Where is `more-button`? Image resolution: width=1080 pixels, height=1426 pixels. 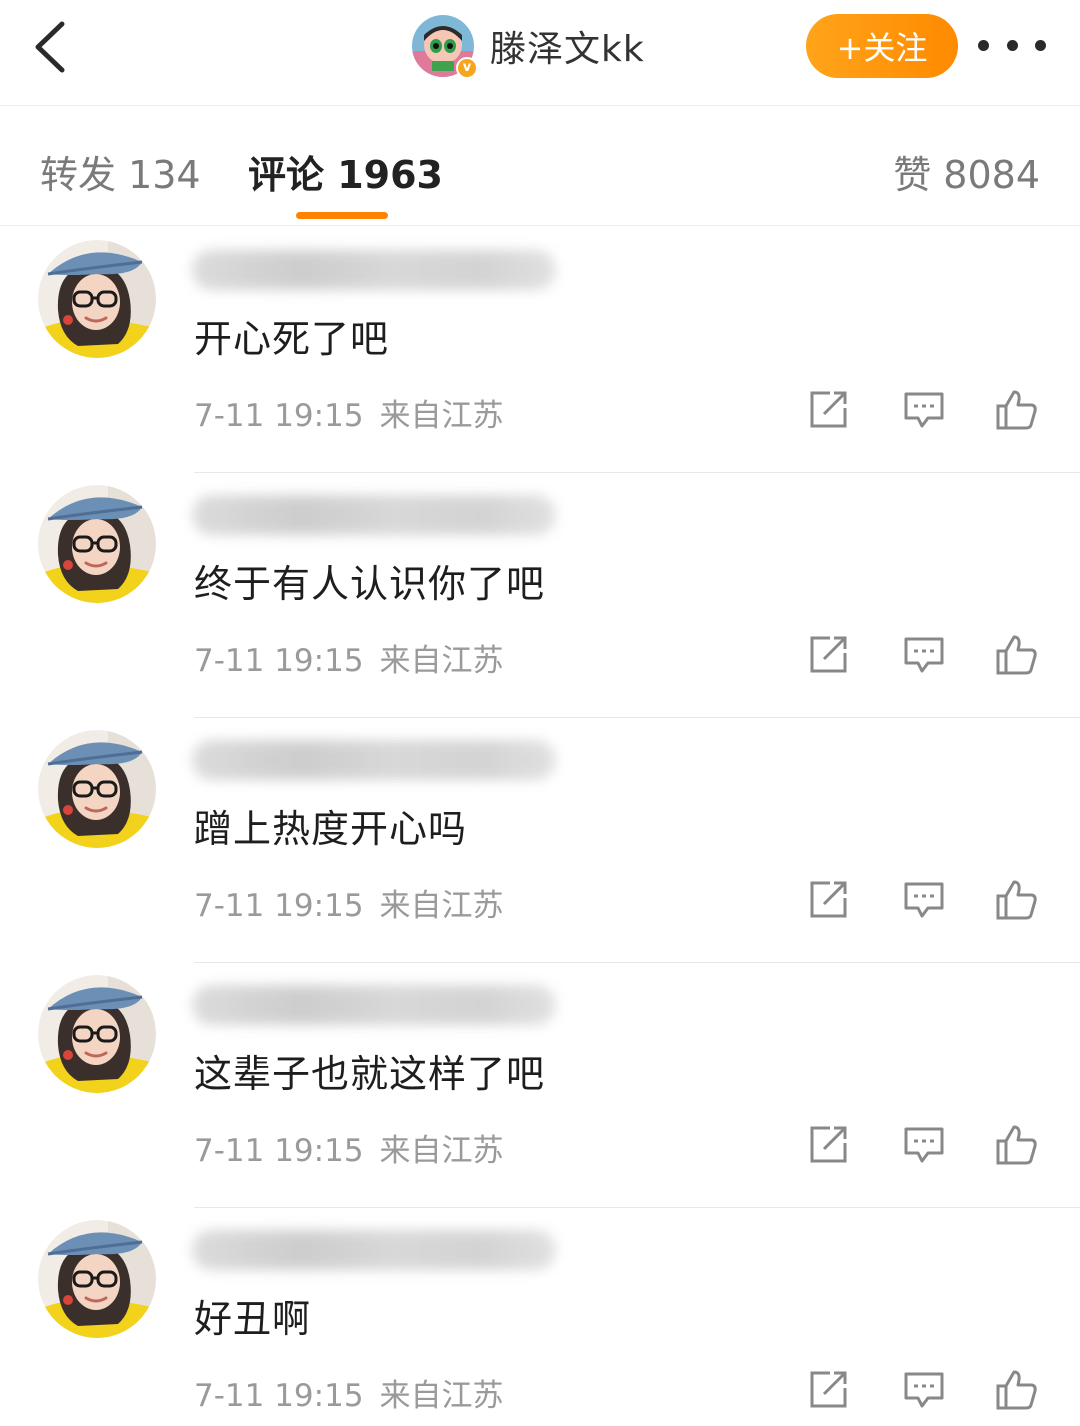
more-button is located at coordinates (1012, 45).